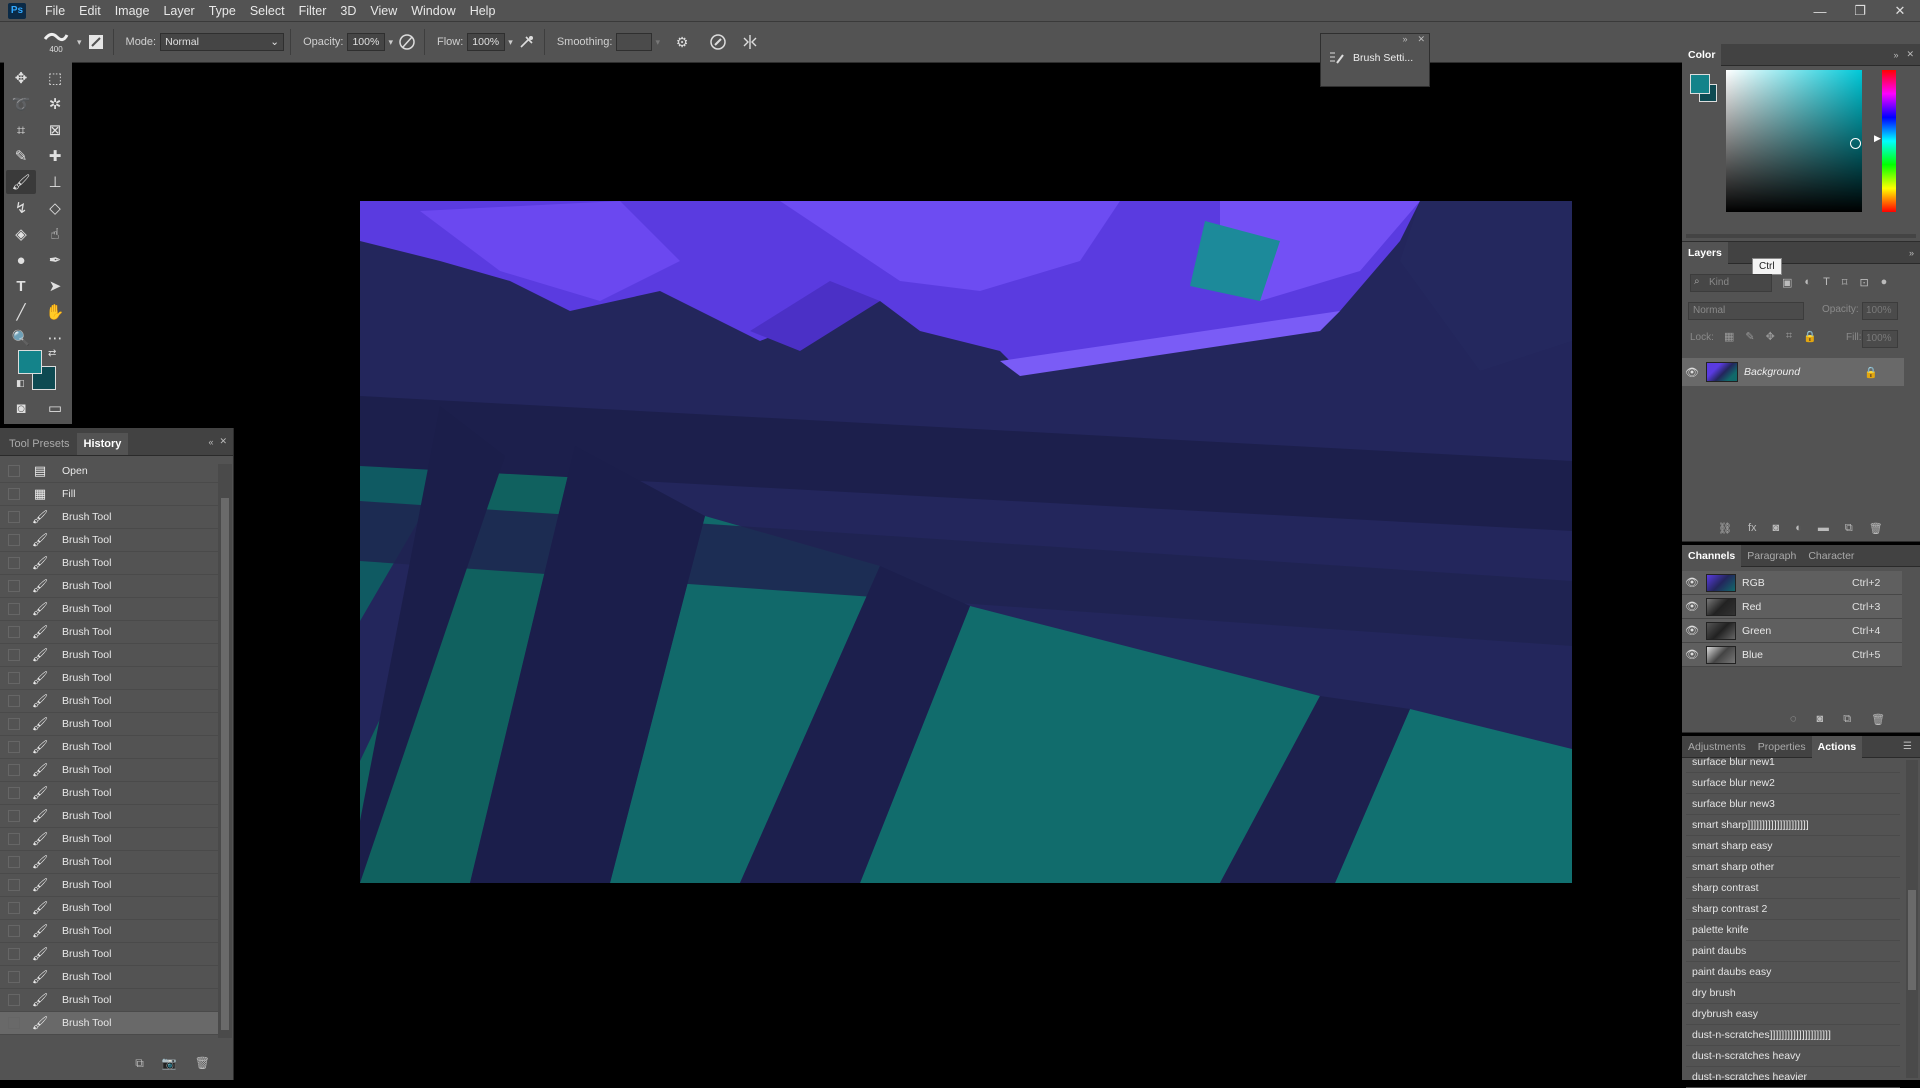 The width and height of the screenshot is (1920, 1088). Describe the element at coordinates (1880, 339) in the screenshot. I see `fill-input: 100%` at that location.